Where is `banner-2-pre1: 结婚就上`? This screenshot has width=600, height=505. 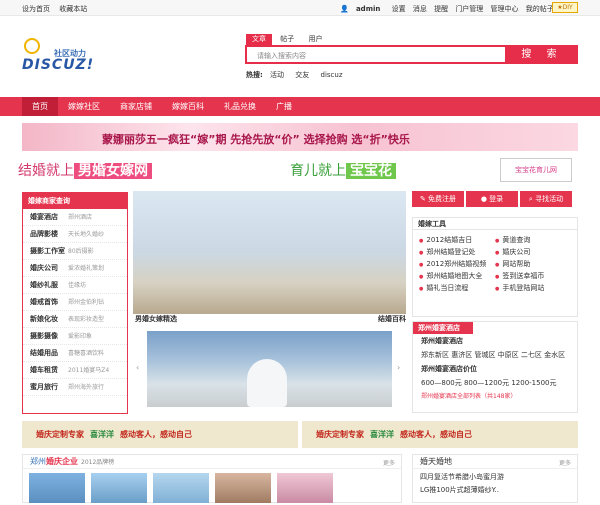 banner-2-pre1: 结婚就上 is located at coordinates (46, 171).